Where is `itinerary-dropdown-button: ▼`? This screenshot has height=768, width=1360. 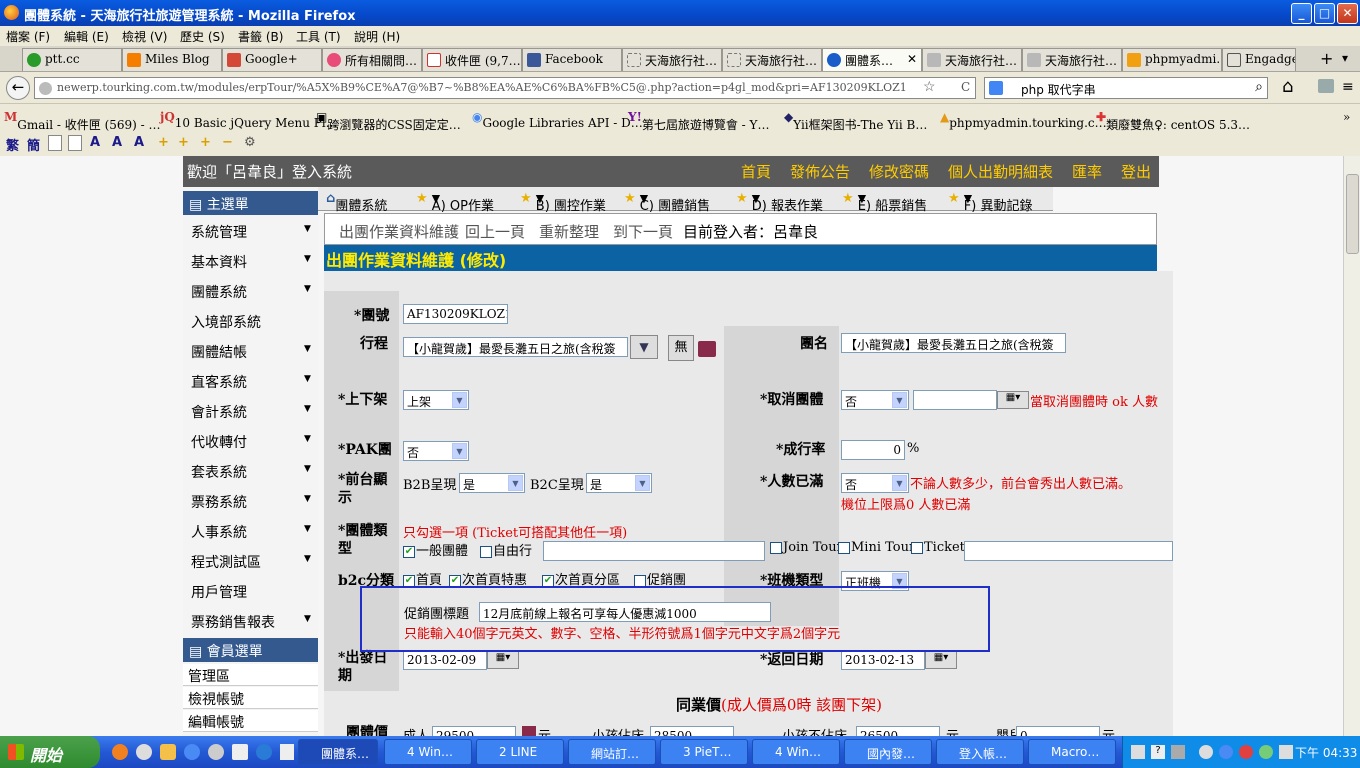
itinerary-dropdown-button: ▼ is located at coordinates (644, 347).